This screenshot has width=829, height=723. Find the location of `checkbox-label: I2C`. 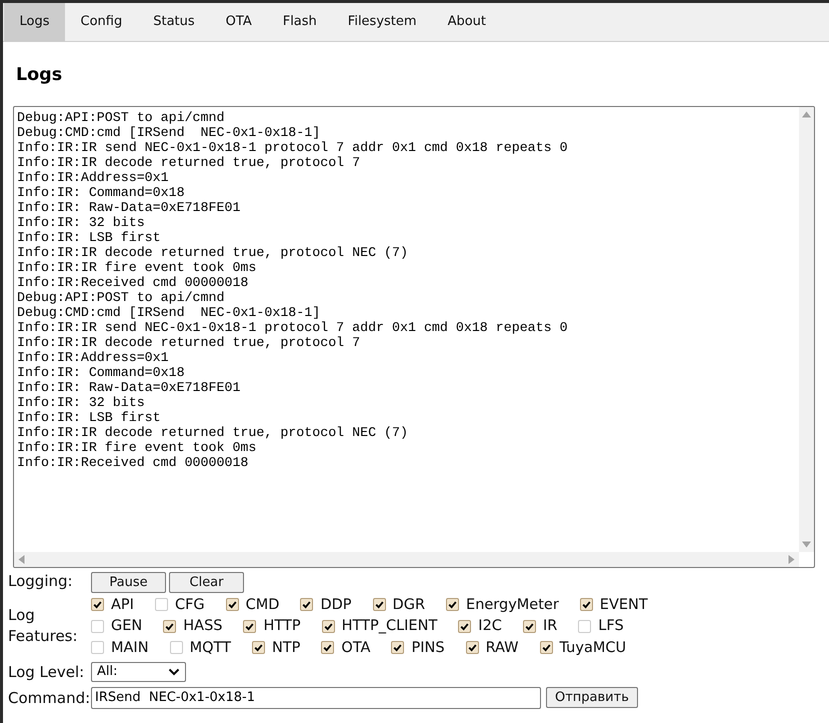

checkbox-label: I2C is located at coordinates (490, 626).